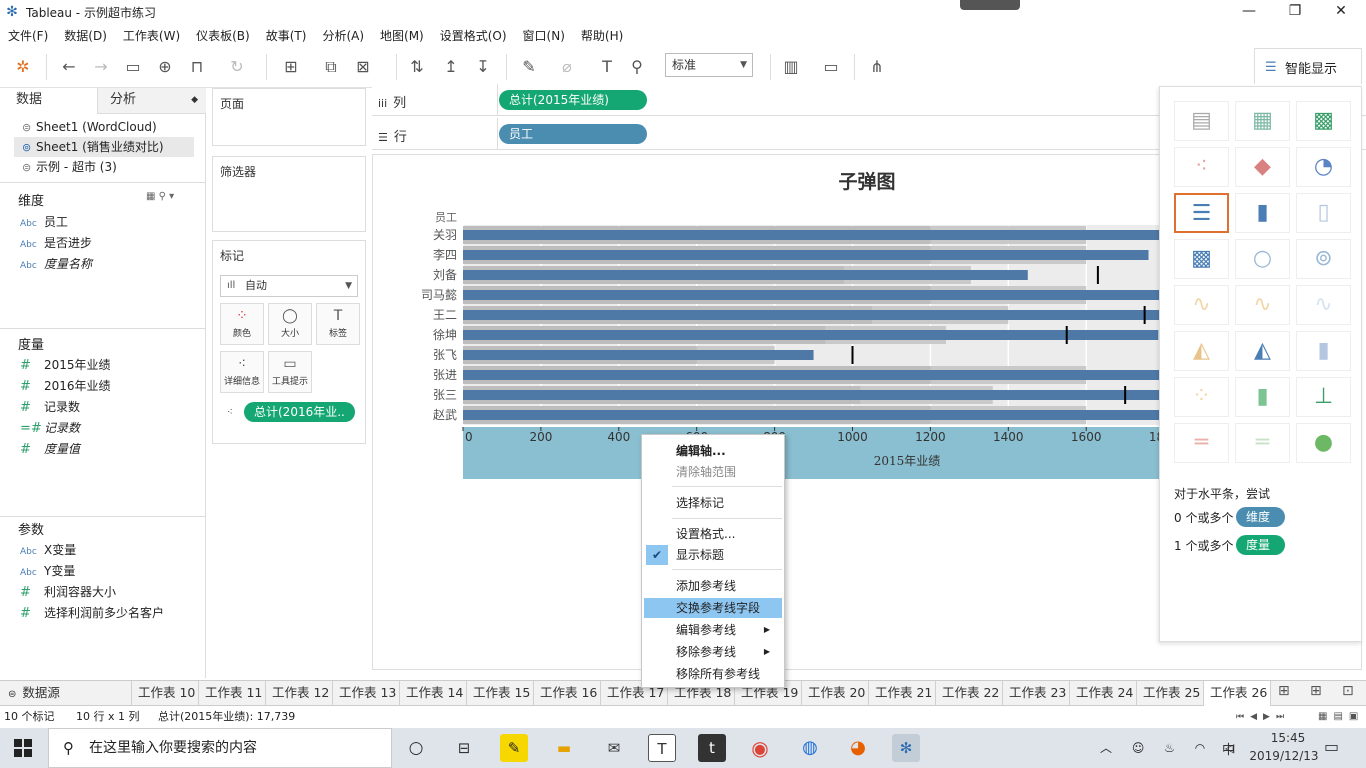 This screenshot has height=768, width=1366. What do you see at coordinates (1331, 746) in the screenshot?
I see `notification-icon: ▭` at bounding box center [1331, 746].